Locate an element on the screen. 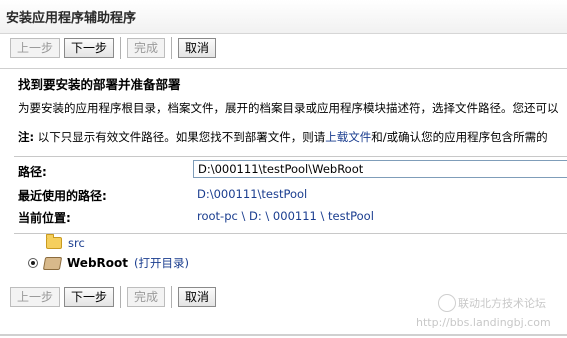  top-button-bar: 上一步 下一步 完成 取消 is located at coordinates (113, 48).